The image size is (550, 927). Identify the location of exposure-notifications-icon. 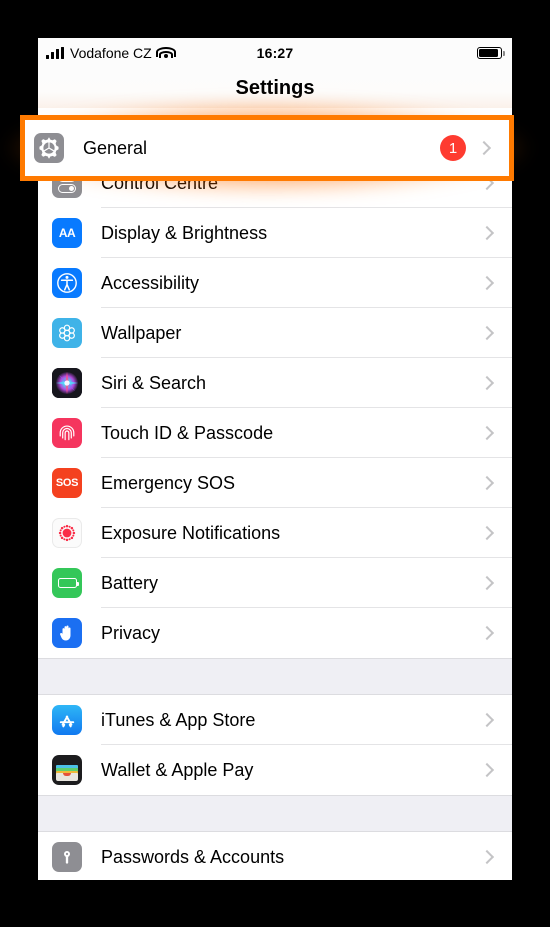
(67, 533).